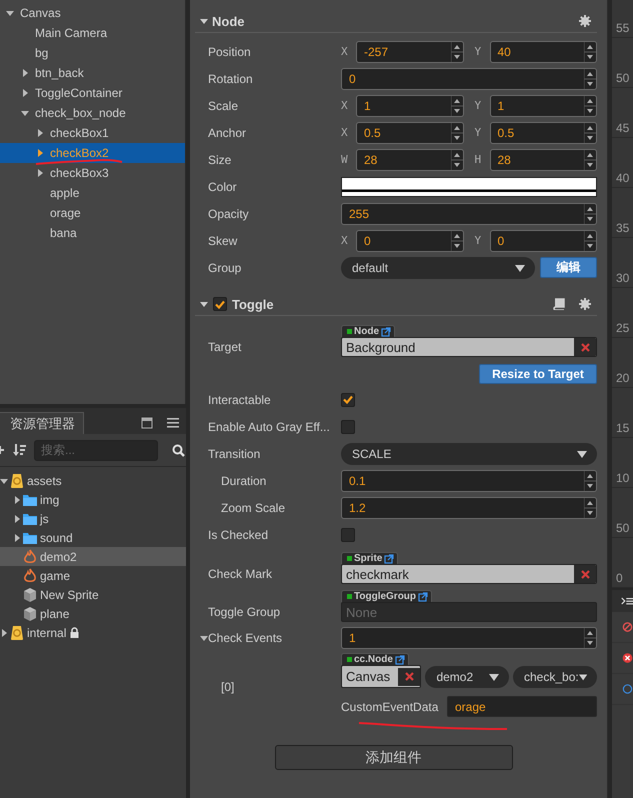 Image resolution: width=633 pixels, height=798 pixels. I want to click on tree-row: plane, so click(93, 613).